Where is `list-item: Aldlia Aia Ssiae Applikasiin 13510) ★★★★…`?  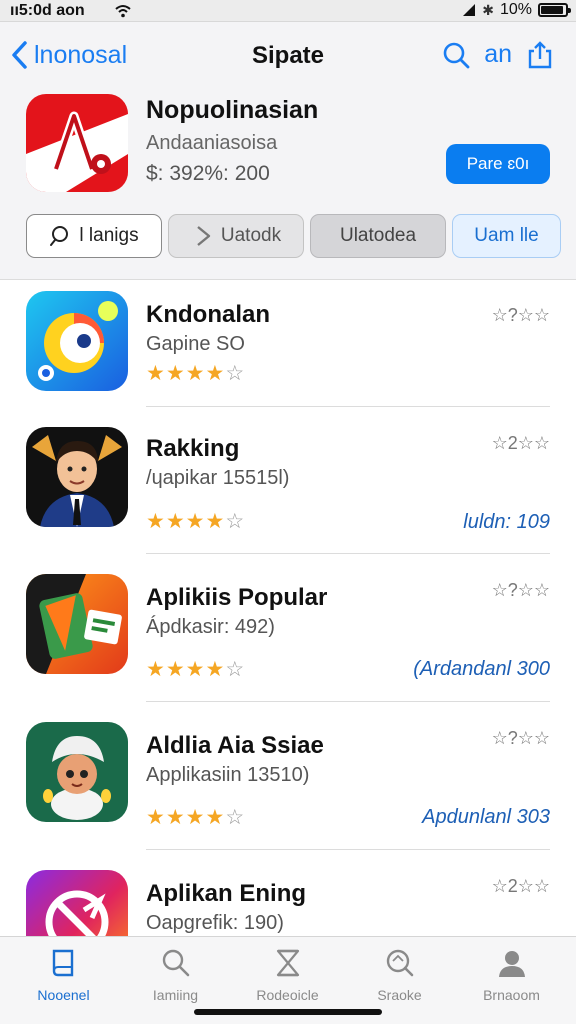 list-item: Aldlia Aia Ssiae Applikasiin 13510) ★★★★… is located at coordinates (288, 776).